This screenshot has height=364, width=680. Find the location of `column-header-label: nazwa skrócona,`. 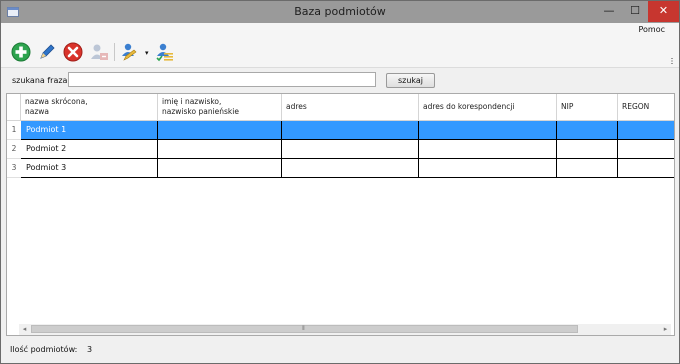

column-header-label: nazwa skrócona, is located at coordinates (56, 101).